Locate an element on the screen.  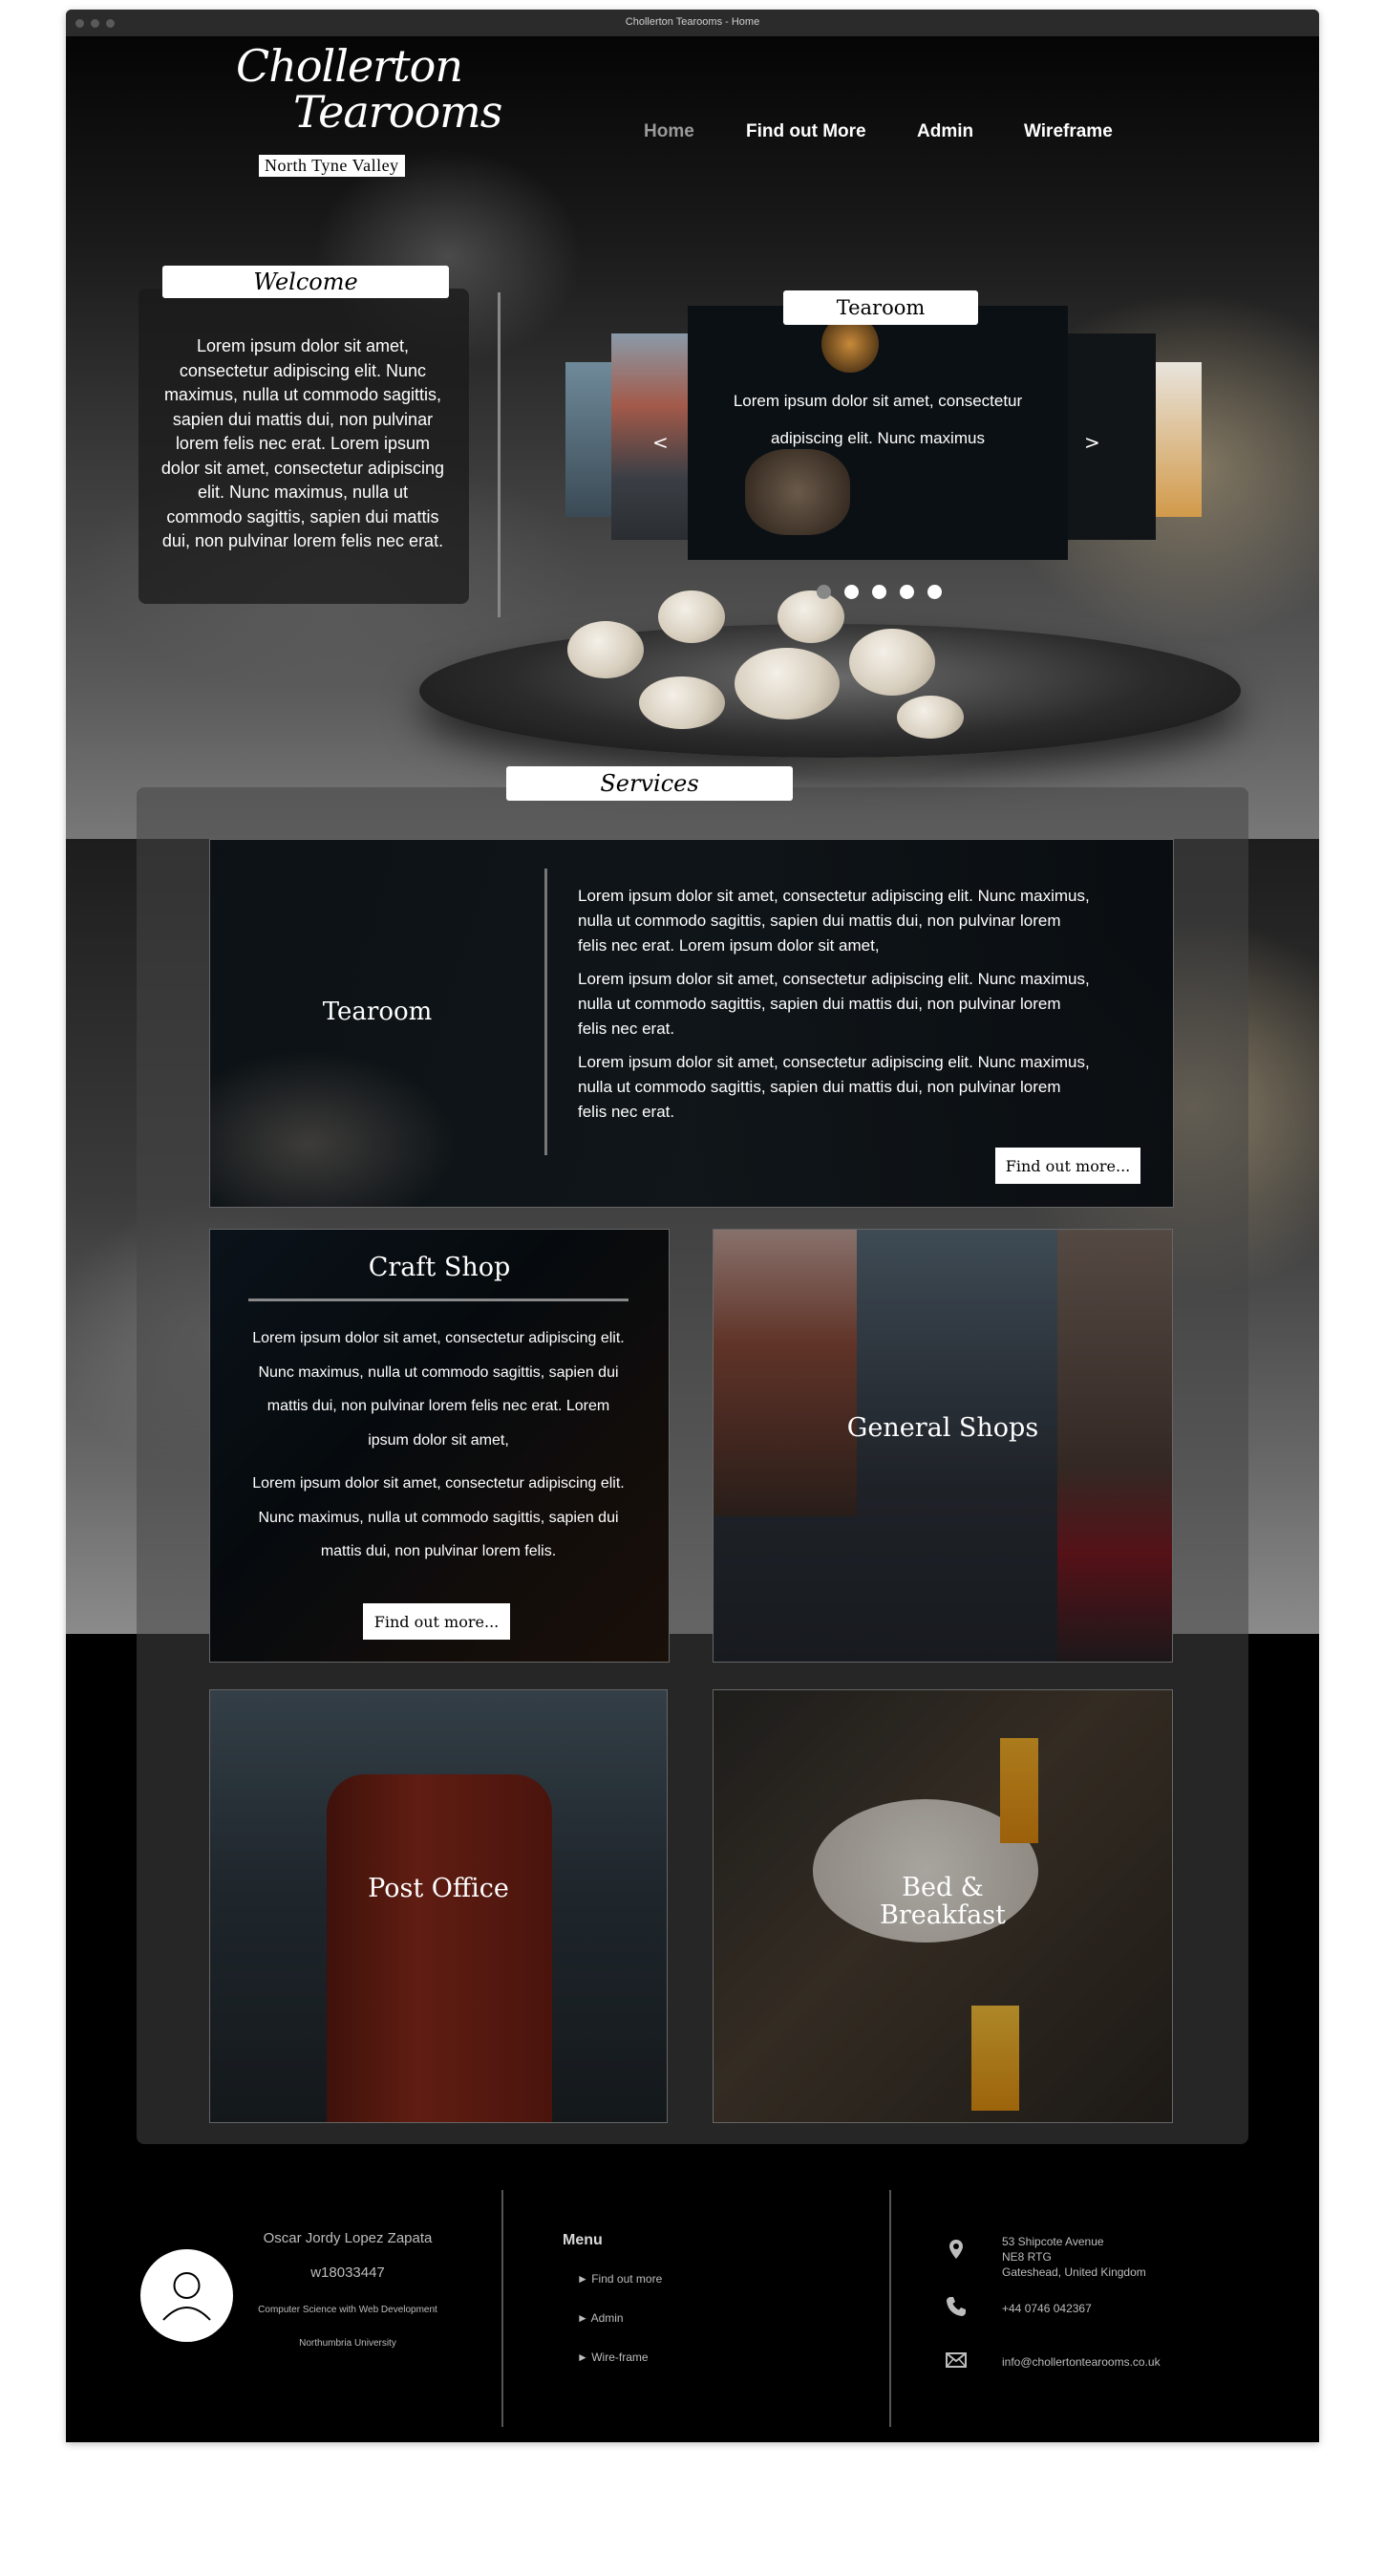
post-office-dim is located at coordinates (438, 1906).